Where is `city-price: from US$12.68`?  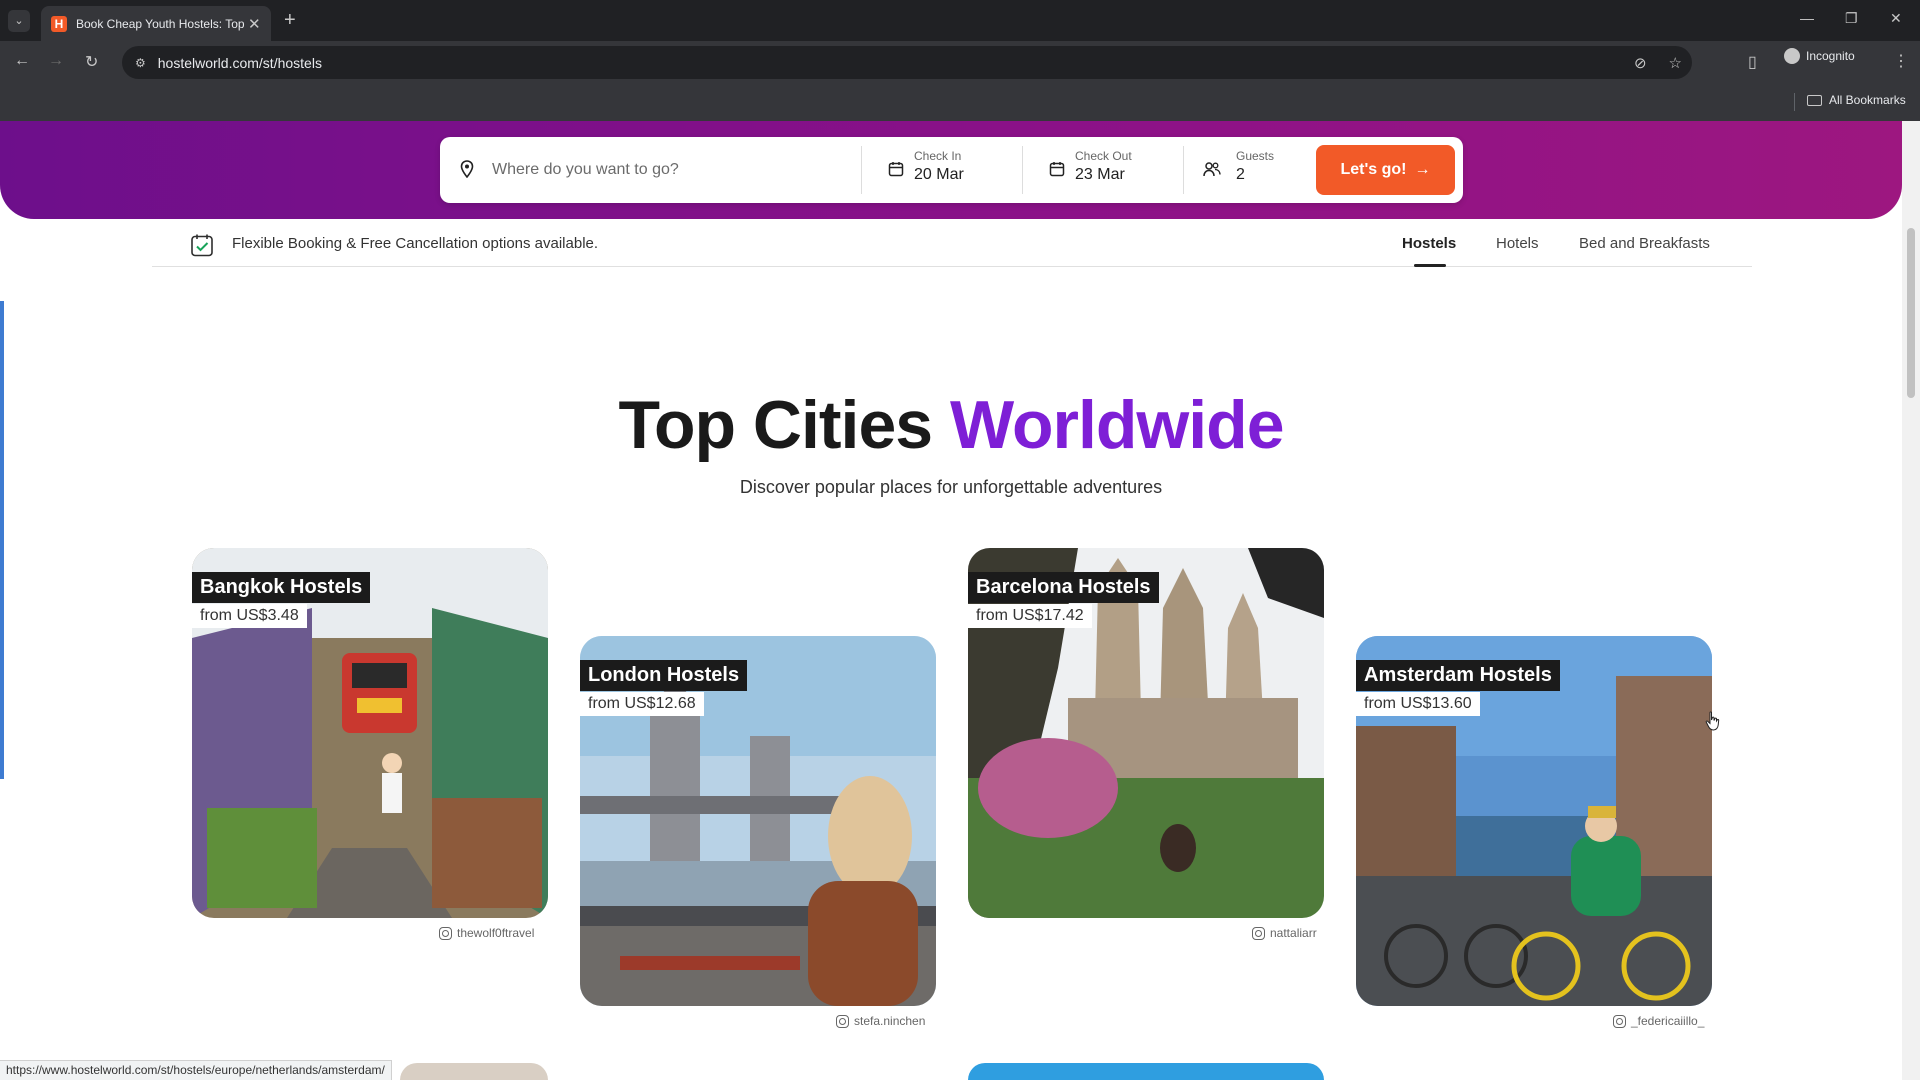
city-price: from US$12.68 is located at coordinates (642, 704).